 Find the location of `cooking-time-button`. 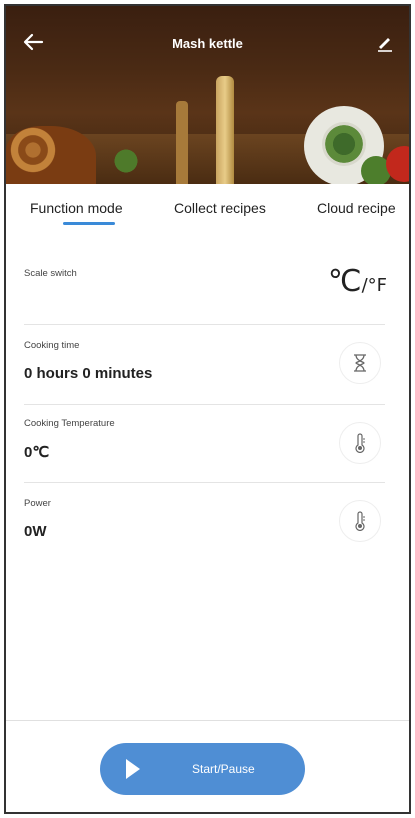

cooking-time-button is located at coordinates (360, 363).